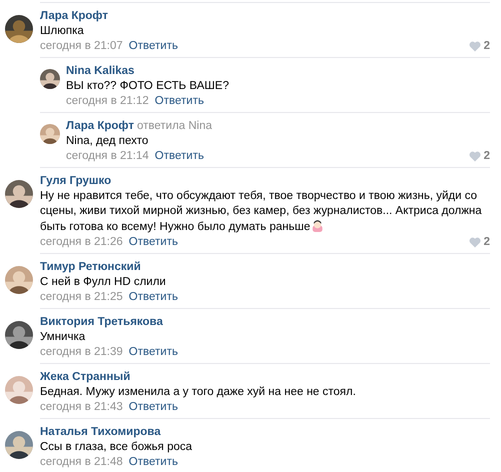  Describe the element at coordinates (107, 101) in the screenshot. I see `comment-time: сегодня в 21:12` at that location.